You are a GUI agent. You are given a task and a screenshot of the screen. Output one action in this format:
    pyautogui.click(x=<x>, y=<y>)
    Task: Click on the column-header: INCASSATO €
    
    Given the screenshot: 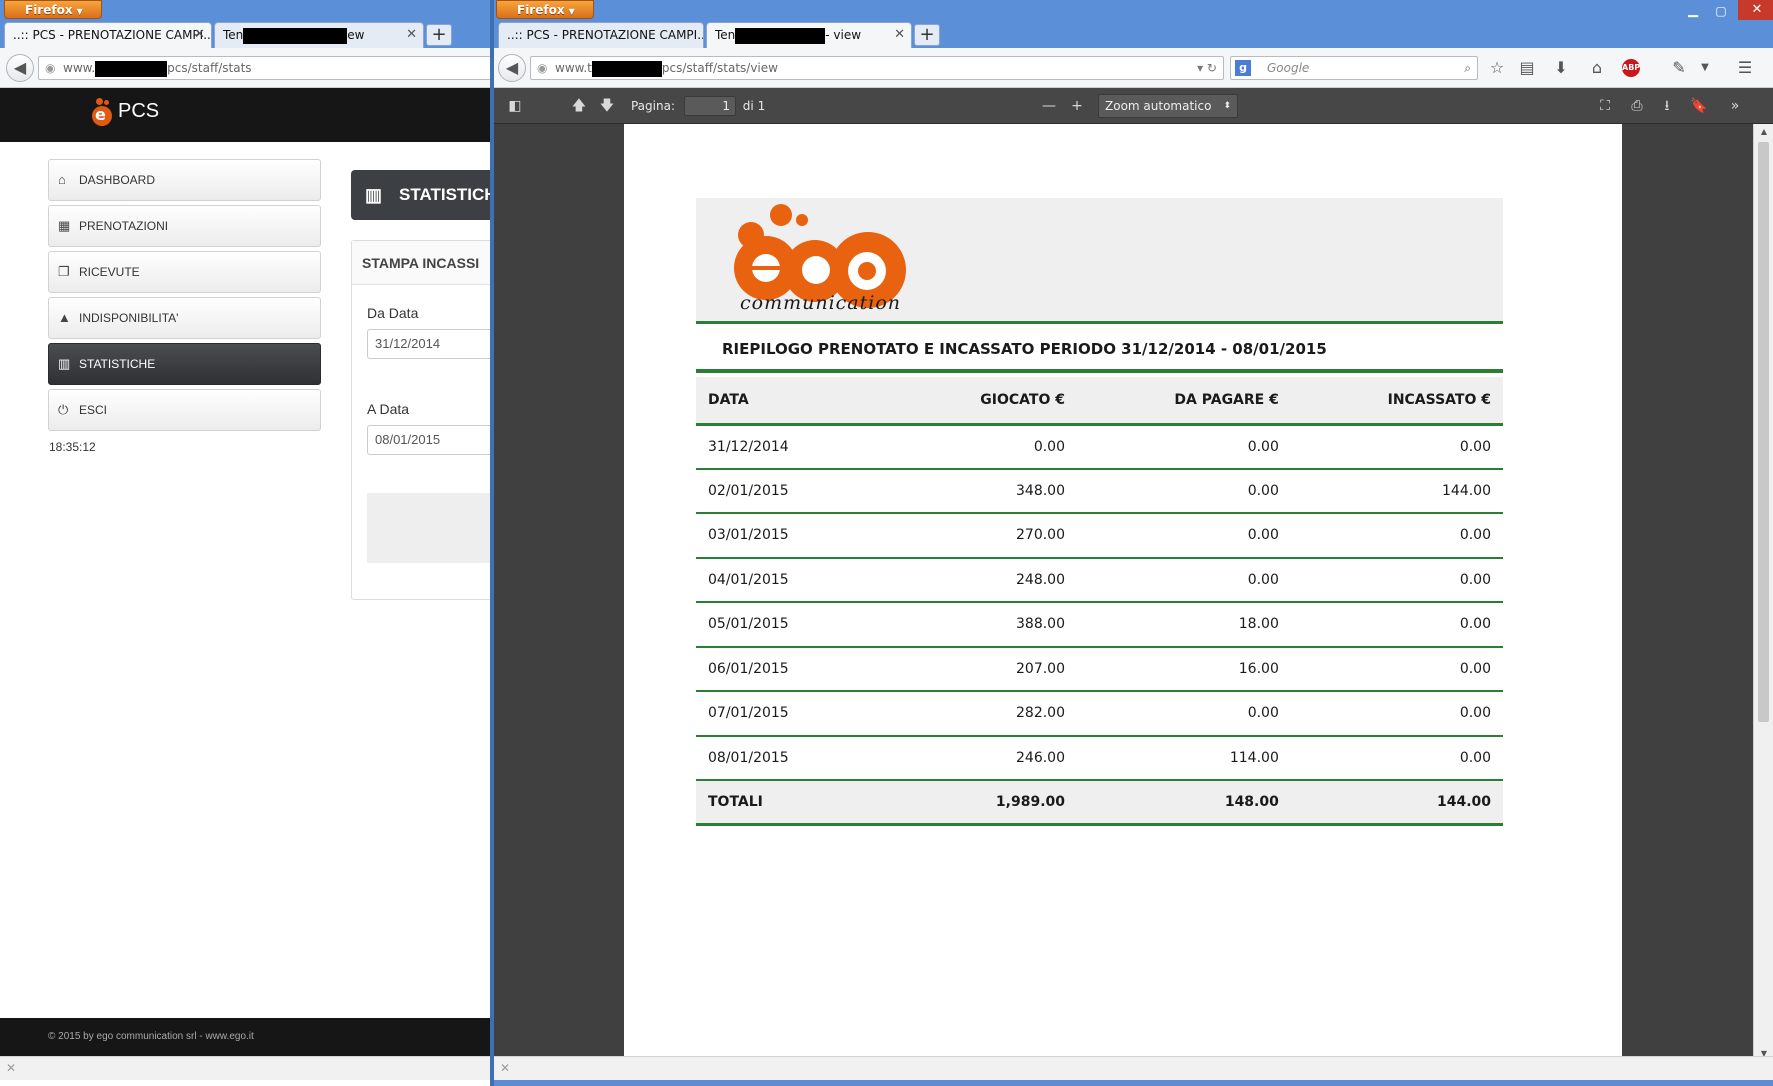 What is the action you would take?
    pyautogui.click(x=1396, y=401)
    